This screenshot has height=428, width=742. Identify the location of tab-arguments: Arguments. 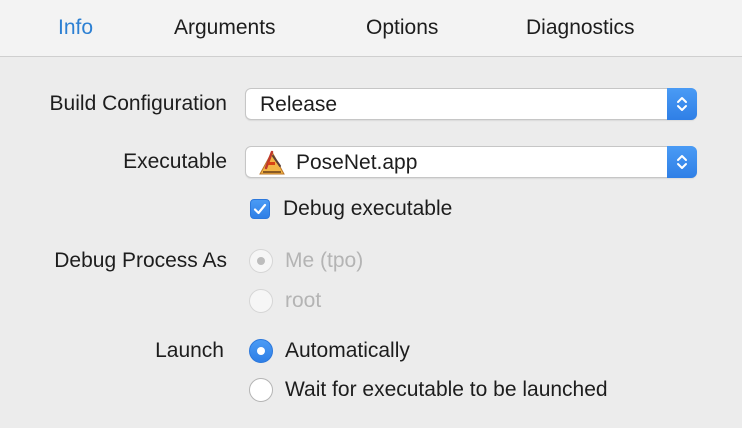
(225, 28).